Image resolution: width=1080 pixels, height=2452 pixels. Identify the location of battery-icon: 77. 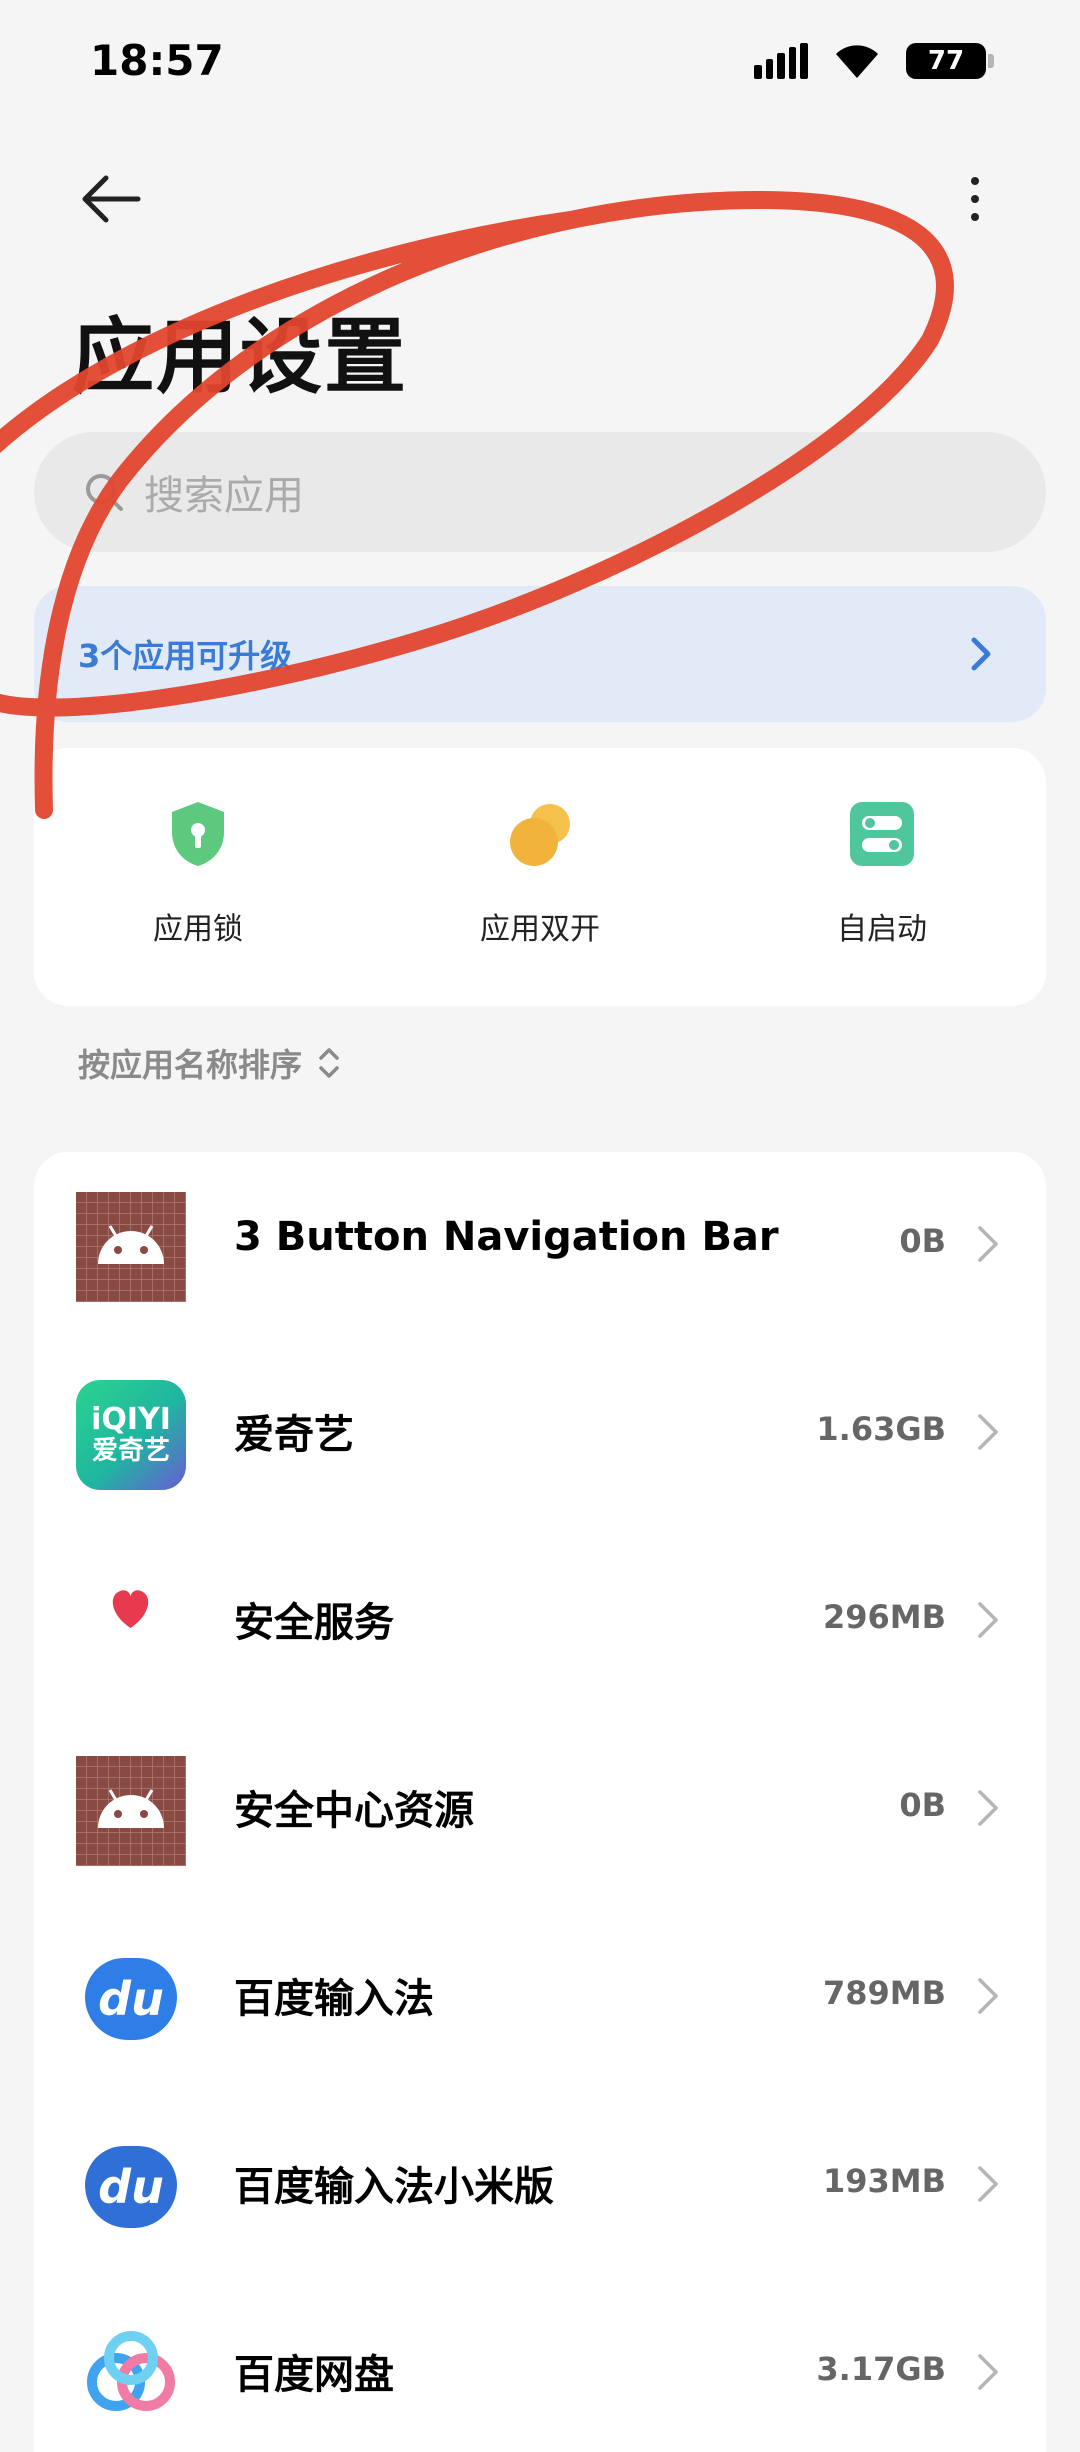
(950, 61).